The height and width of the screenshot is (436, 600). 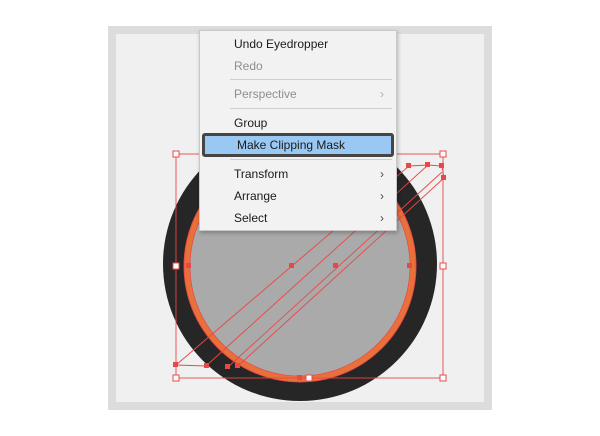 I want to click on handle-bottom-left, so click(x=176, y=378).